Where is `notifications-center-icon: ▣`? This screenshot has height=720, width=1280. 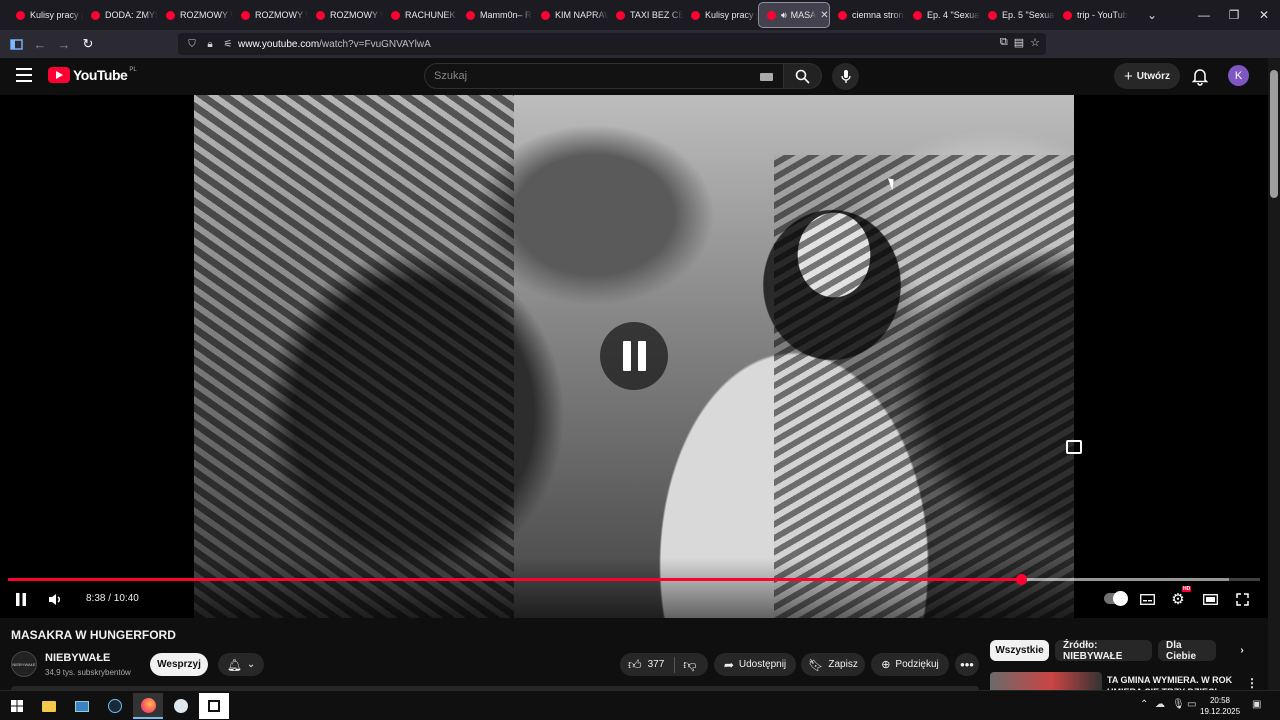 notifications-center-icon: ▣ is located at coordinates (1256, 704).